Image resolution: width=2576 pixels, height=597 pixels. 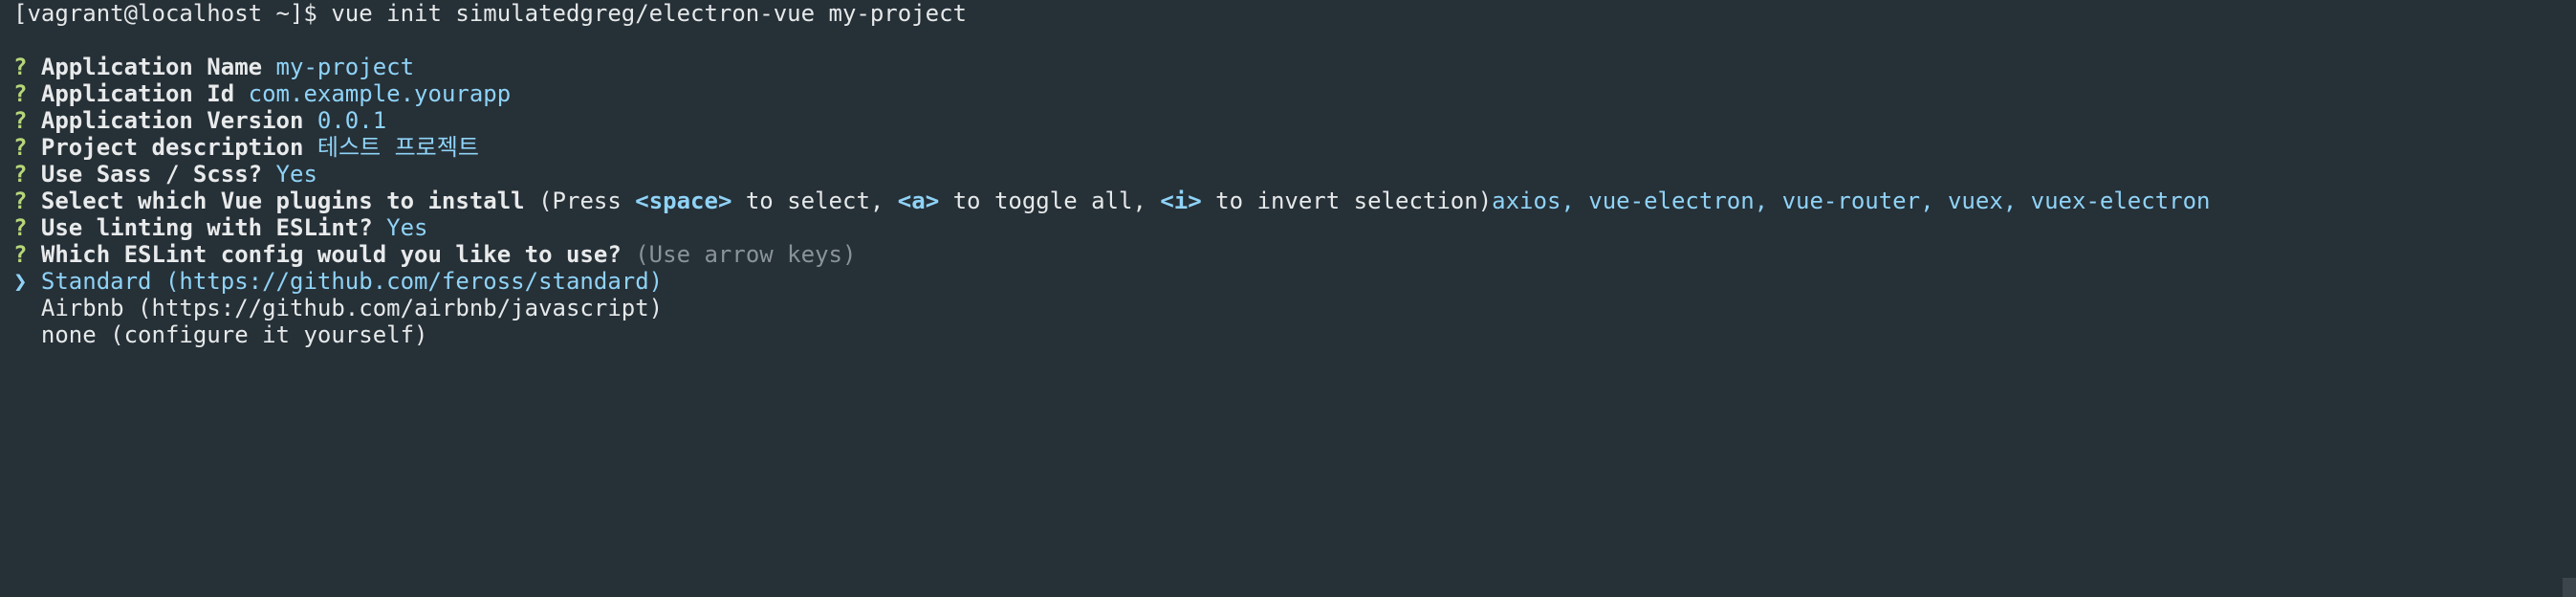 I want to click on key-hint-i: <i>, so click(x=1181, y=201).